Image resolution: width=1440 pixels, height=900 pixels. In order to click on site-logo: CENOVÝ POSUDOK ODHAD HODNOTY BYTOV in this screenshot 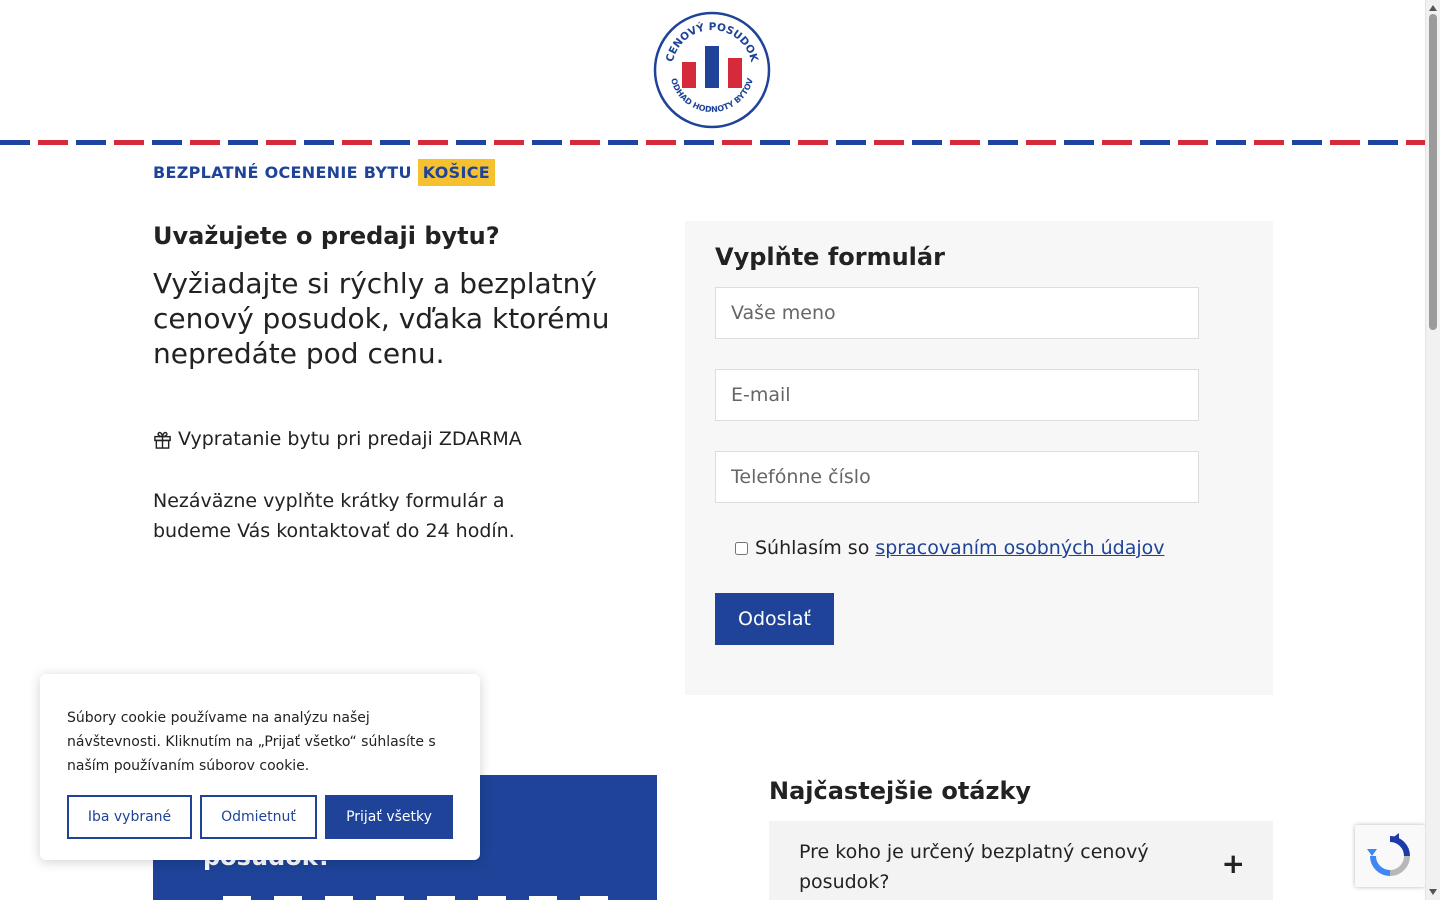, I will do `click(712, 70)`.